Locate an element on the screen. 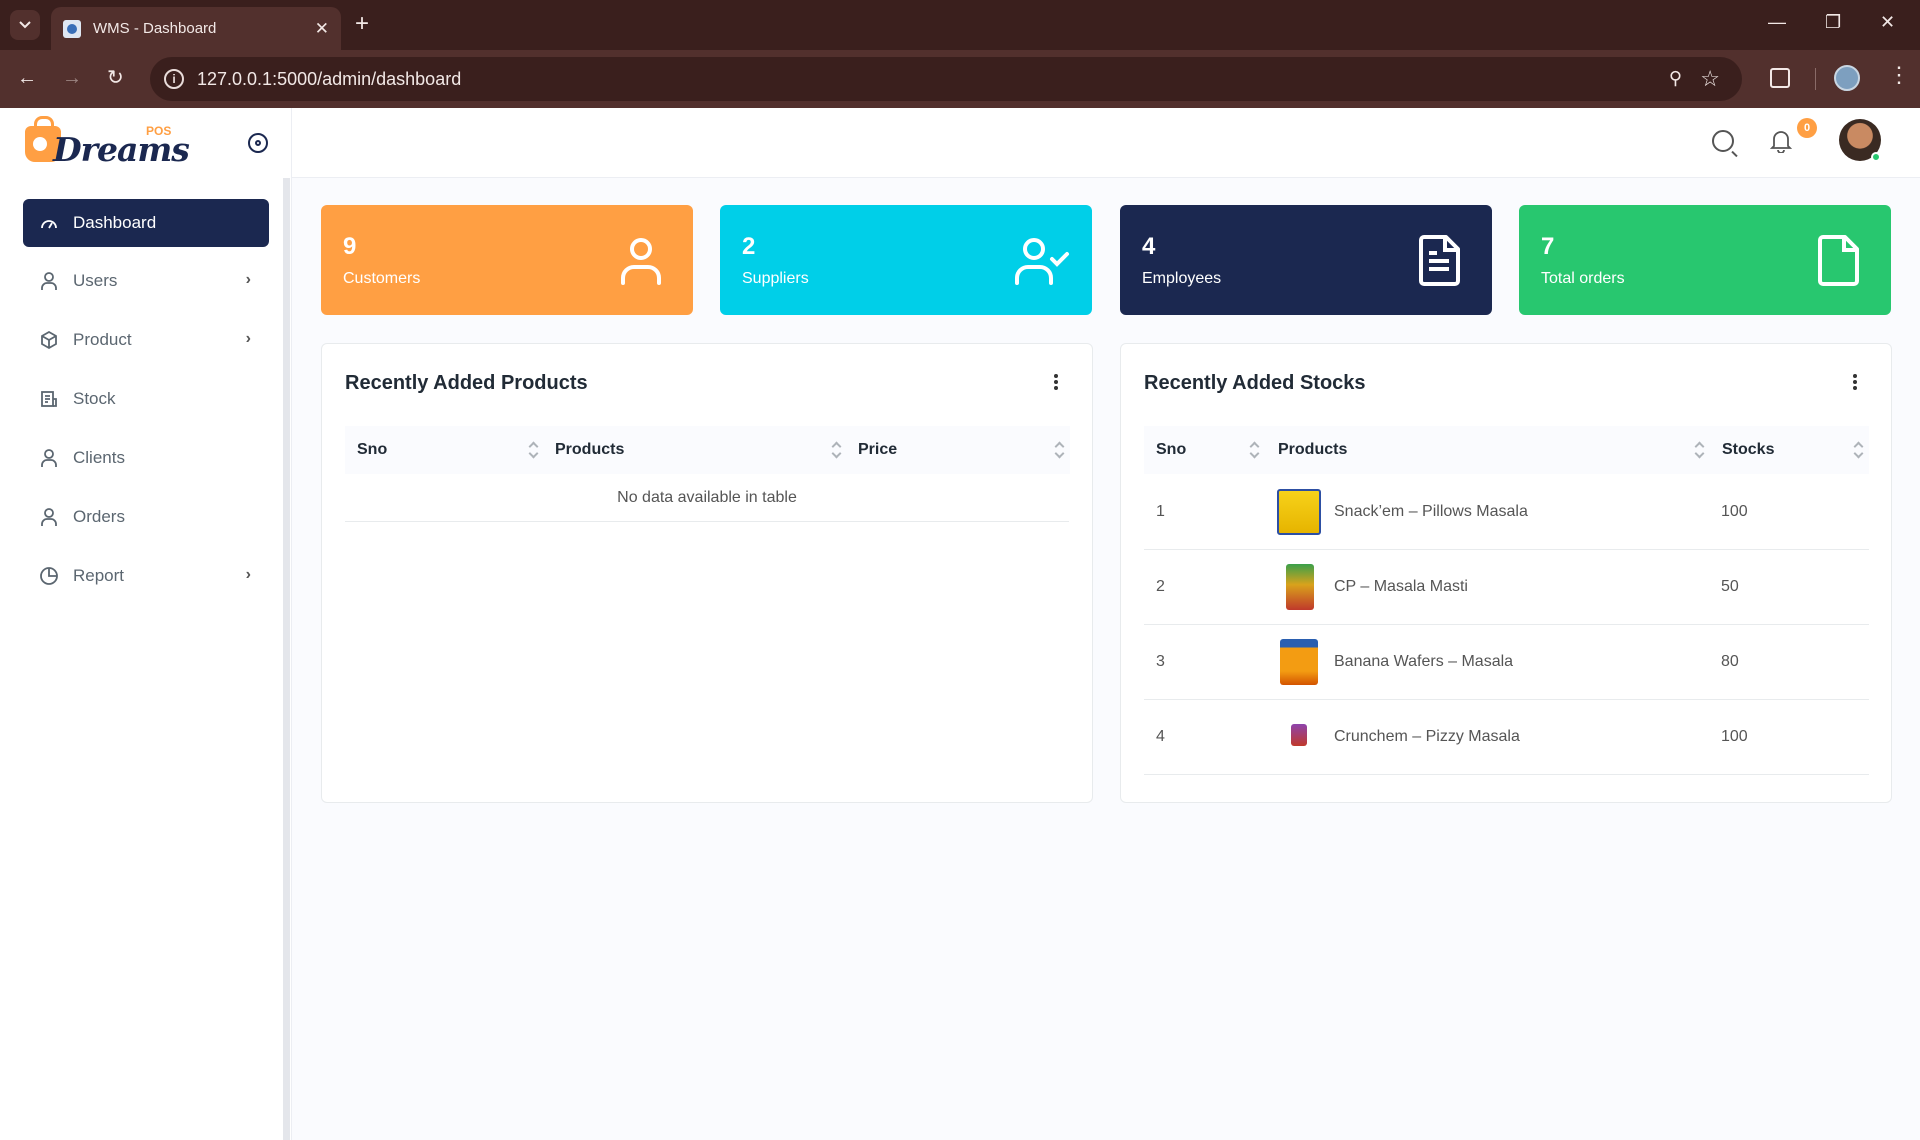  sidebar-item-clients: Clients is located at coordinates (146, 458).